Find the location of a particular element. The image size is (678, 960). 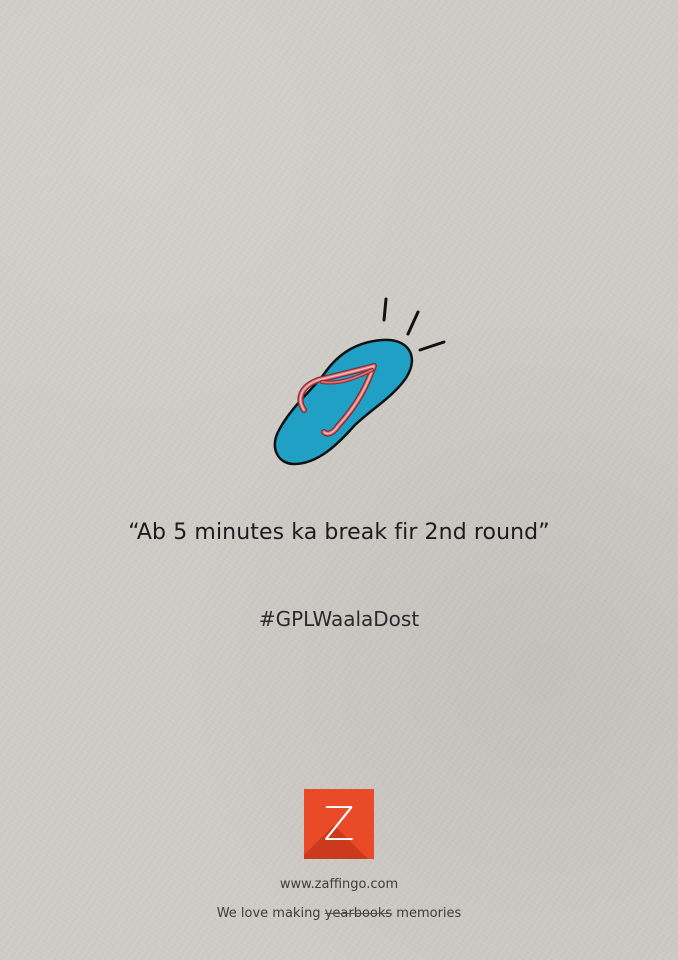

logo-letter: Z is located at coordinates (339, 824).